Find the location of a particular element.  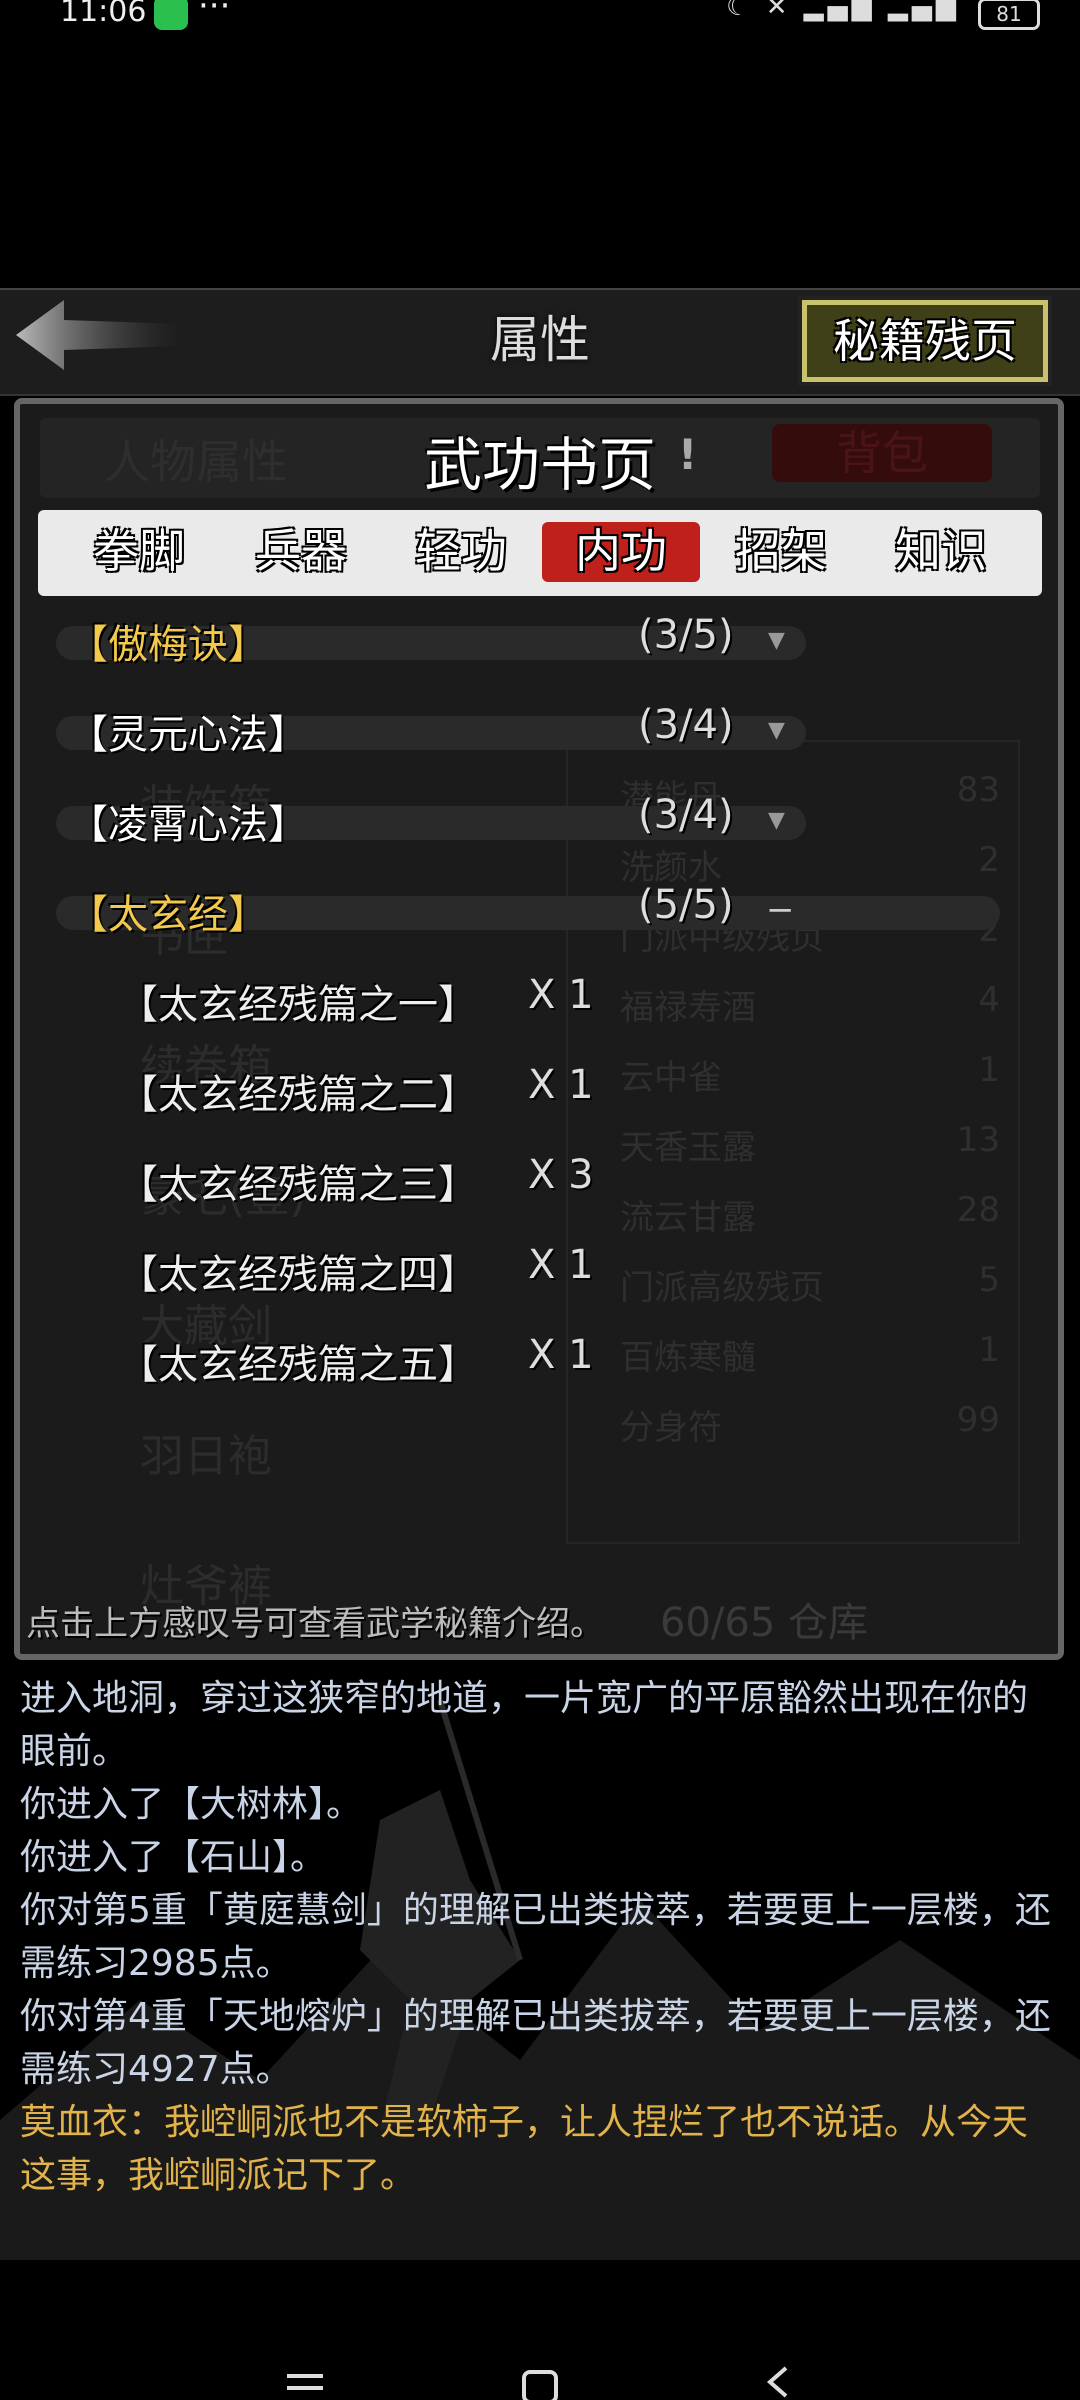

background-item-name: 天香玉露 is located at coordinates (688, 1148).